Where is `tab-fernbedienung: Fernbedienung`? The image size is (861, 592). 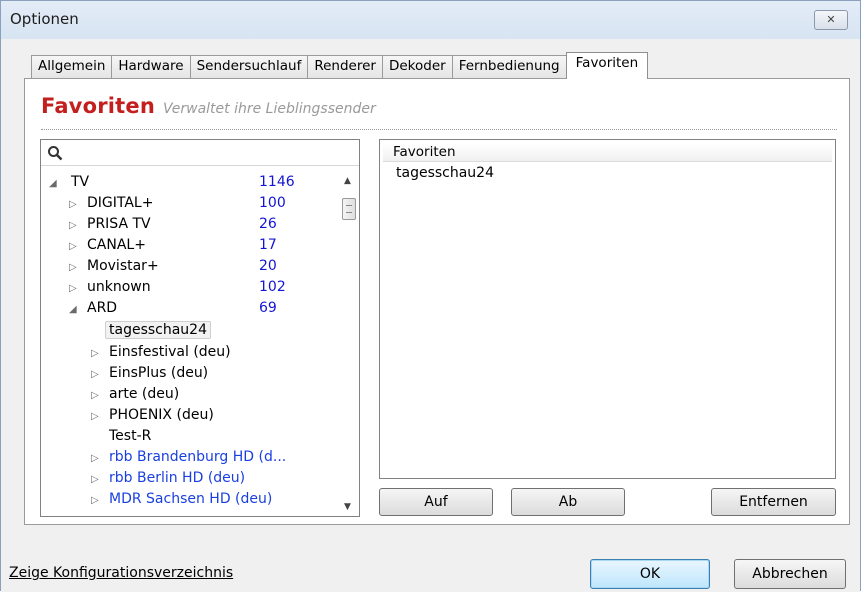 tab-fernbedienung: Fernbedienung is located at coordinates (509, 67).